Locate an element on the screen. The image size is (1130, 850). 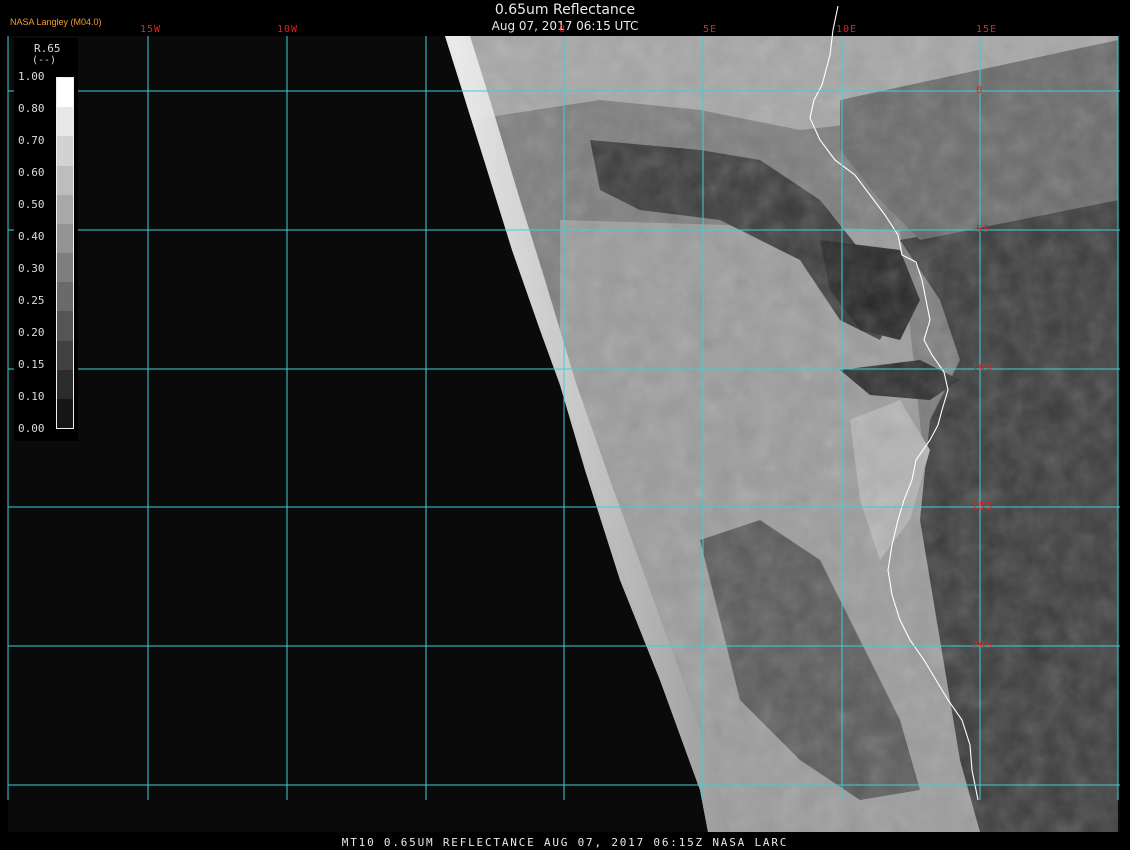
lat-label-5s: 5S is located at coordinates (983, 229).